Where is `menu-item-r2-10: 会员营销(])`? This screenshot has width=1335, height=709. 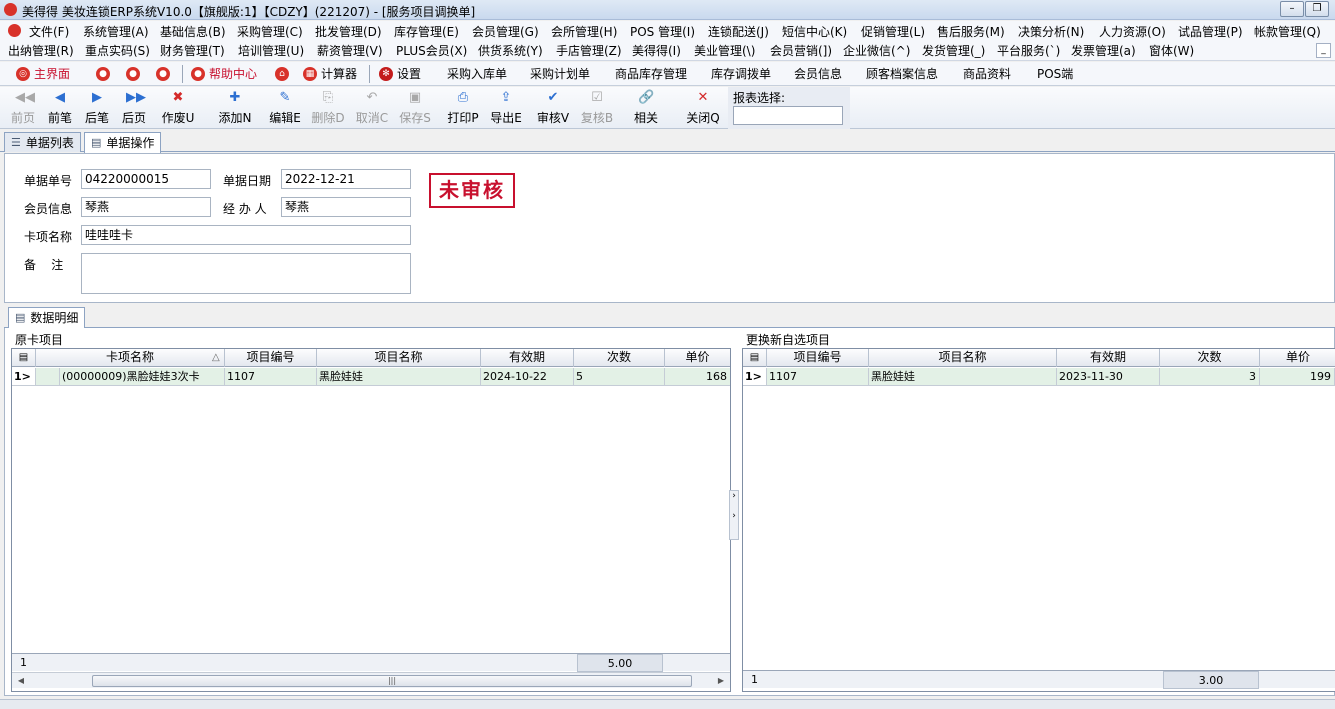
menu-item-r2-10: 会员营销(]) is located at coordinates (801, 51).